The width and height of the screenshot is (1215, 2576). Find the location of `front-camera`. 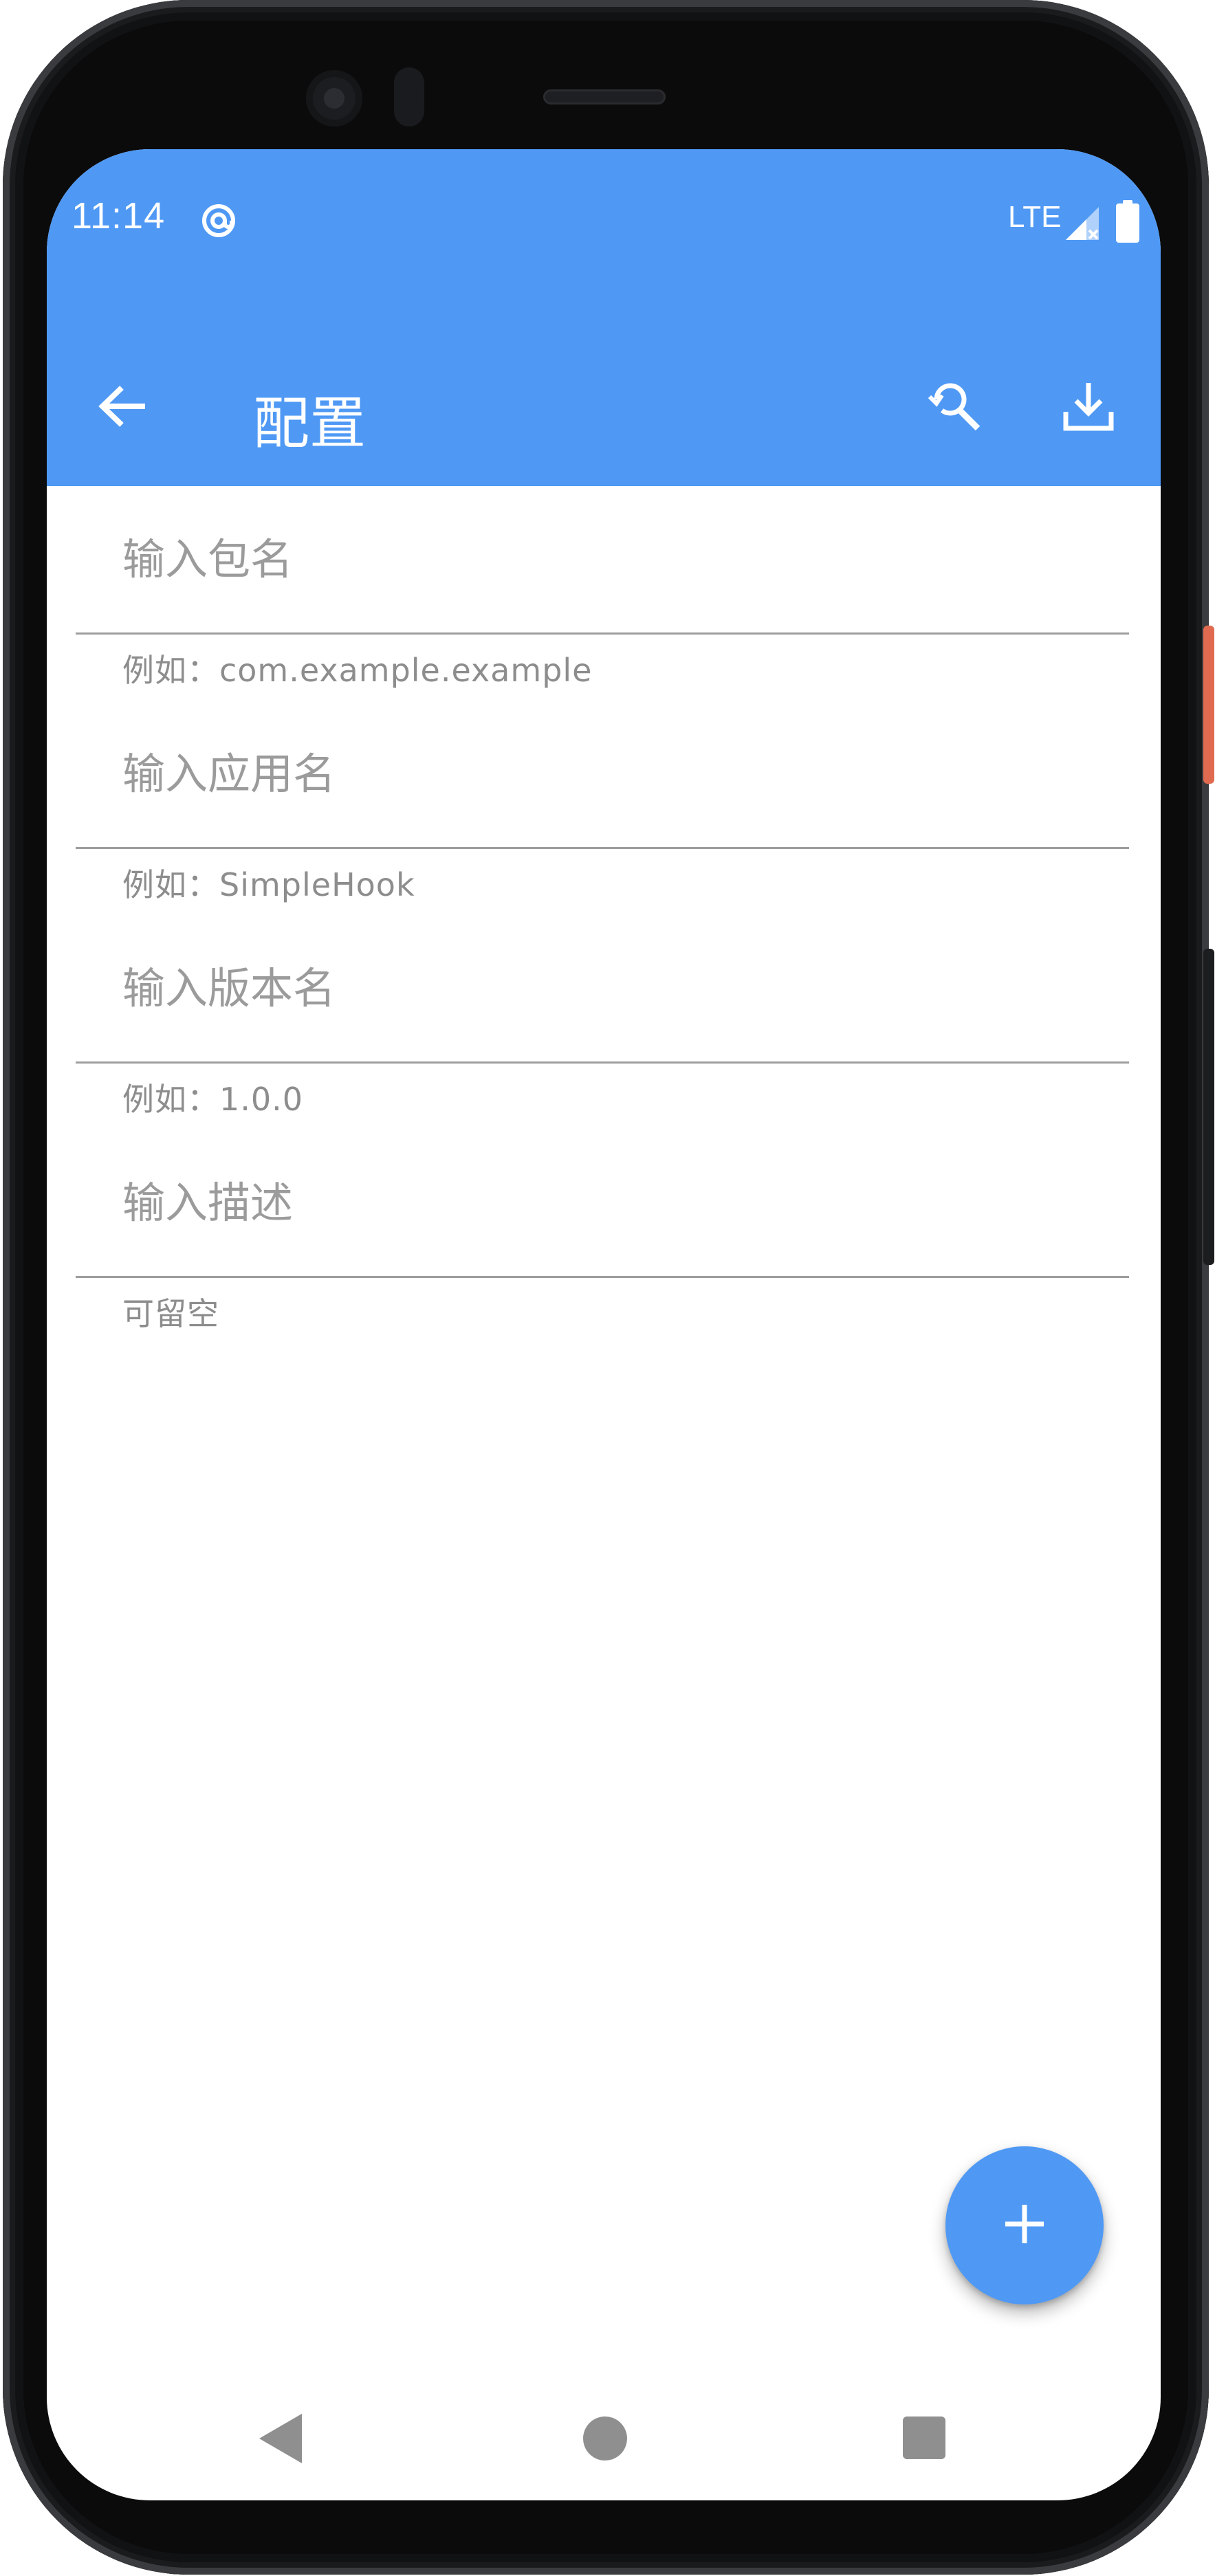

front-camera is located at coordinates (334, 98).